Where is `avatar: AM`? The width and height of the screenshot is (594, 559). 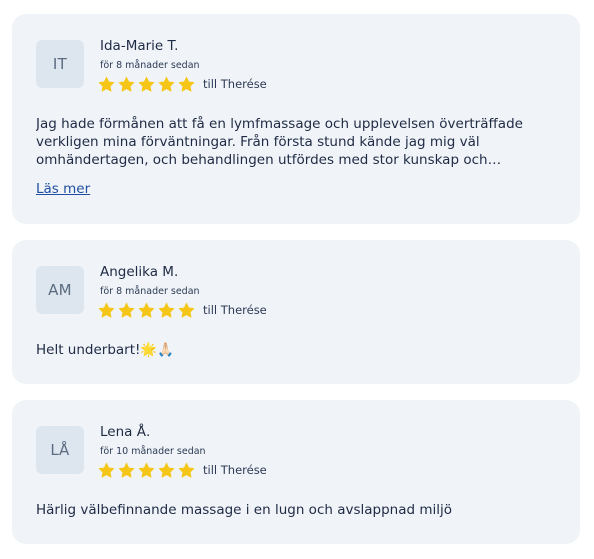
avatar: AM is located at coordinates (60, 290).